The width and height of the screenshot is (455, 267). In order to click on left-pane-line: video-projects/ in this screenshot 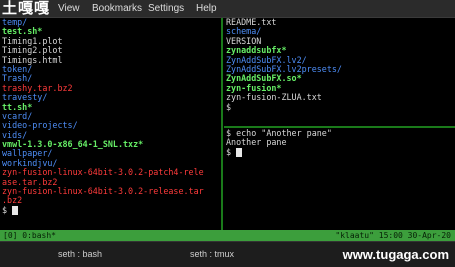, I will do `click(110, 125)`.